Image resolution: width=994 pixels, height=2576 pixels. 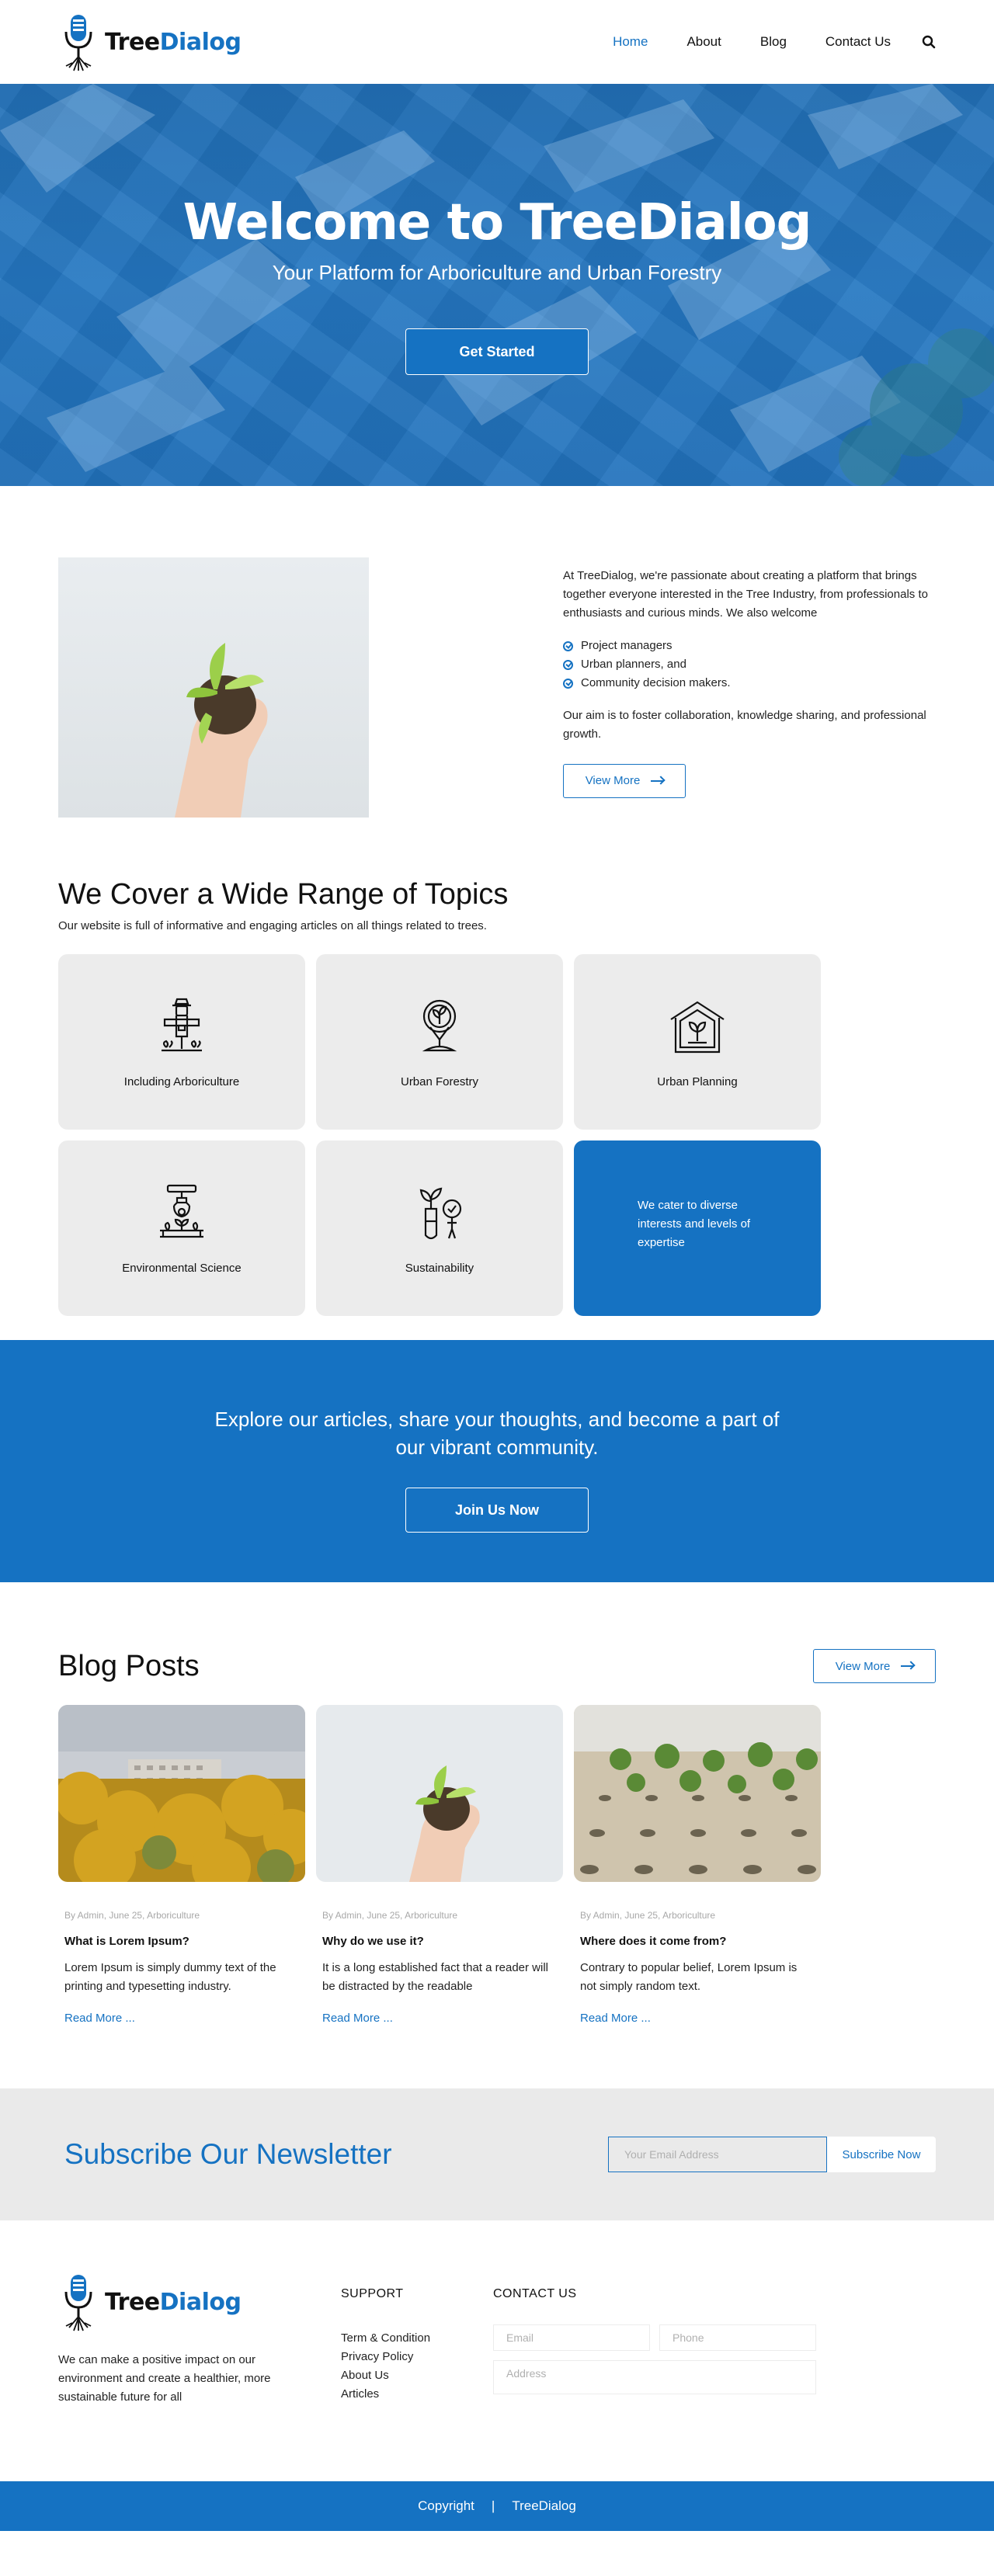 I want to click on robot-arm-plant-icon, so click(x=181, y=1211).